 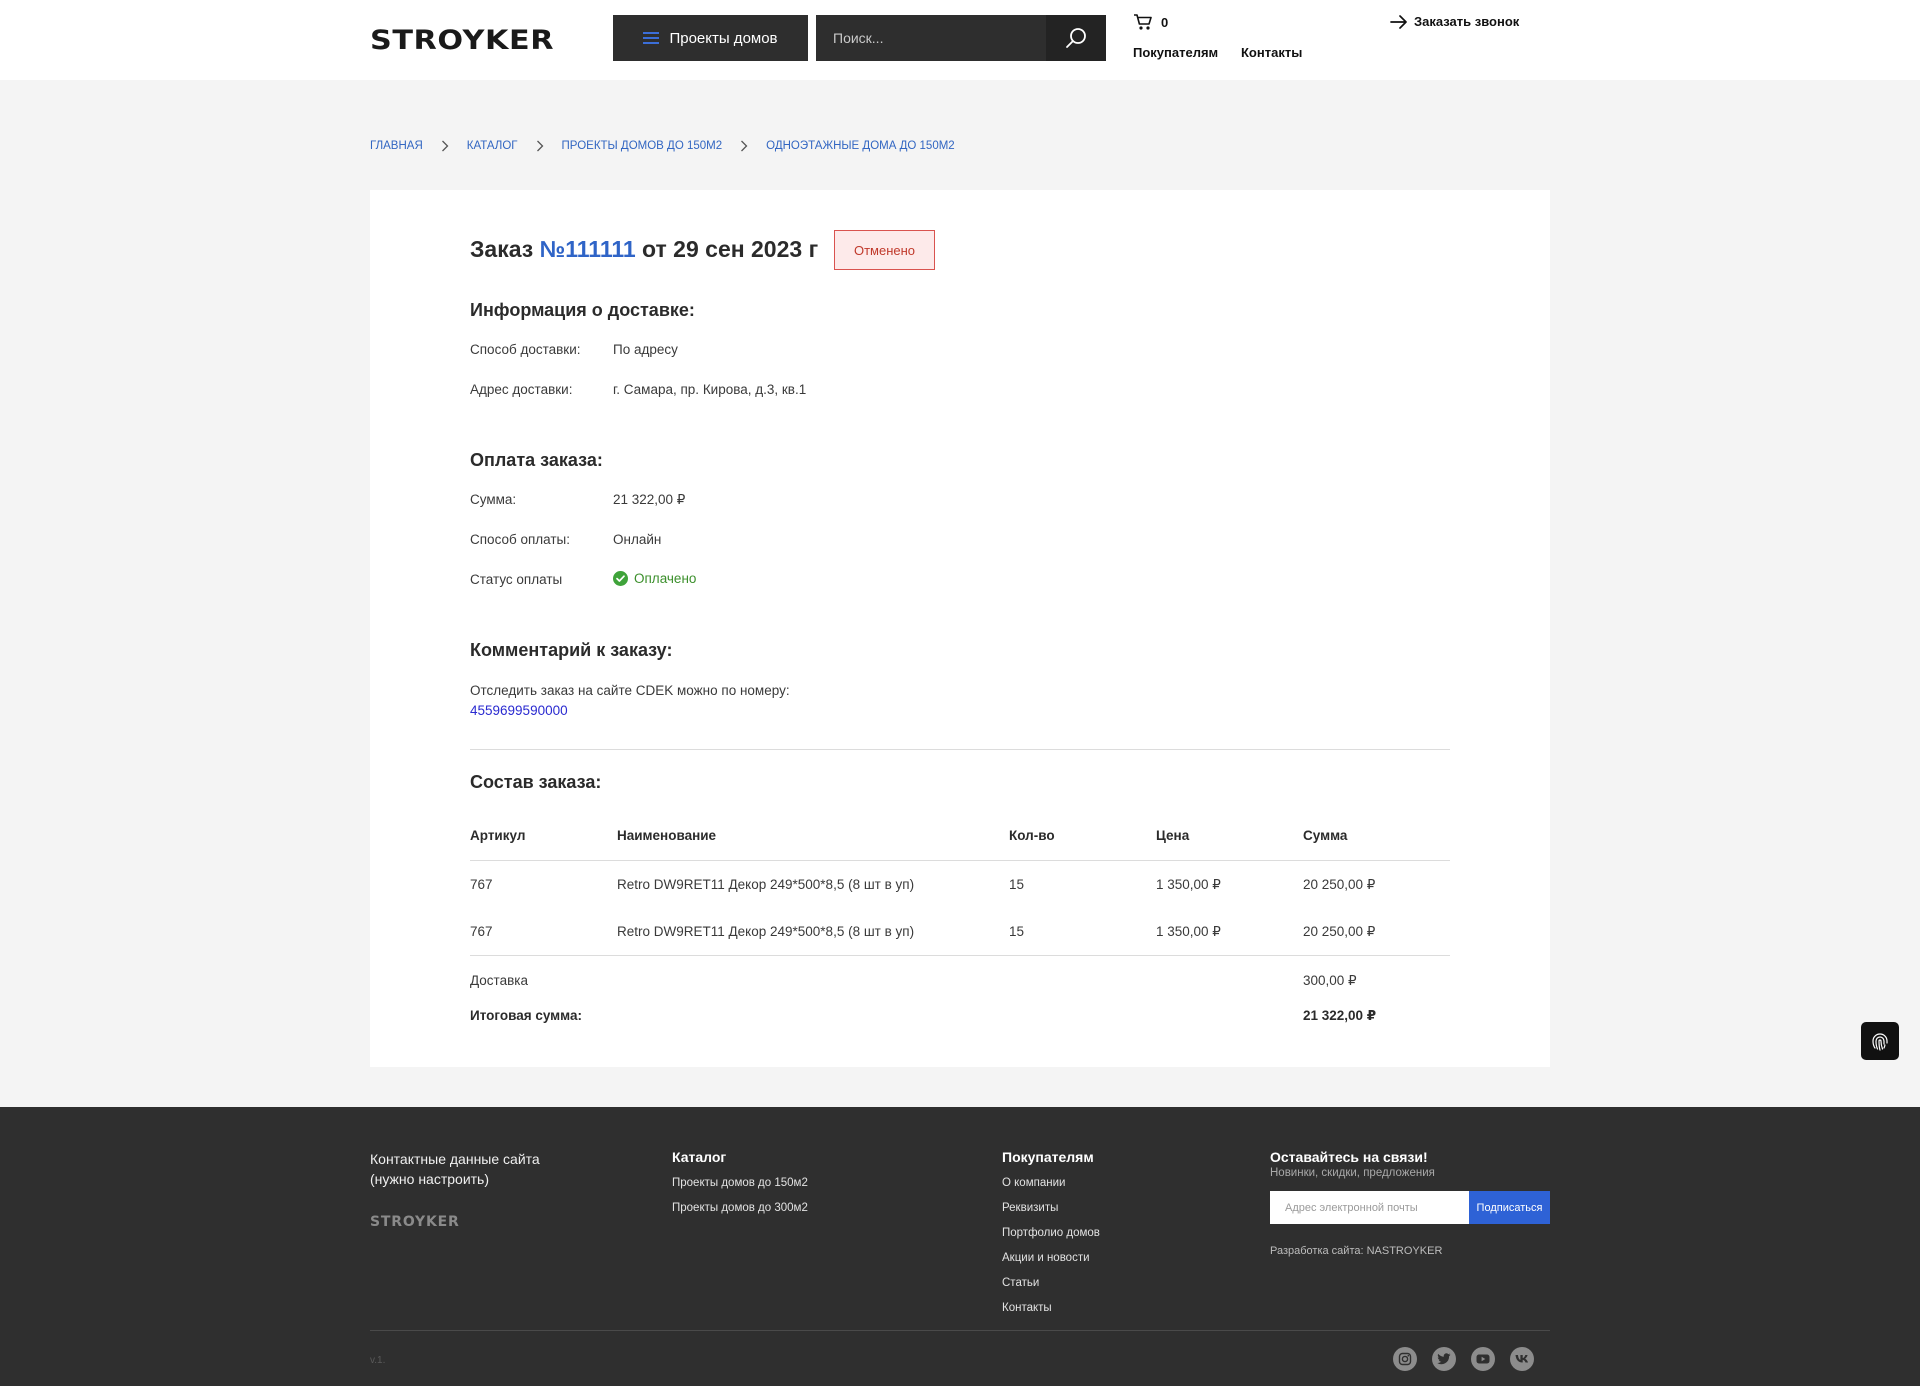 I want to click on payment-method-label: Способ оплаты:, so click(x=520, y=539).